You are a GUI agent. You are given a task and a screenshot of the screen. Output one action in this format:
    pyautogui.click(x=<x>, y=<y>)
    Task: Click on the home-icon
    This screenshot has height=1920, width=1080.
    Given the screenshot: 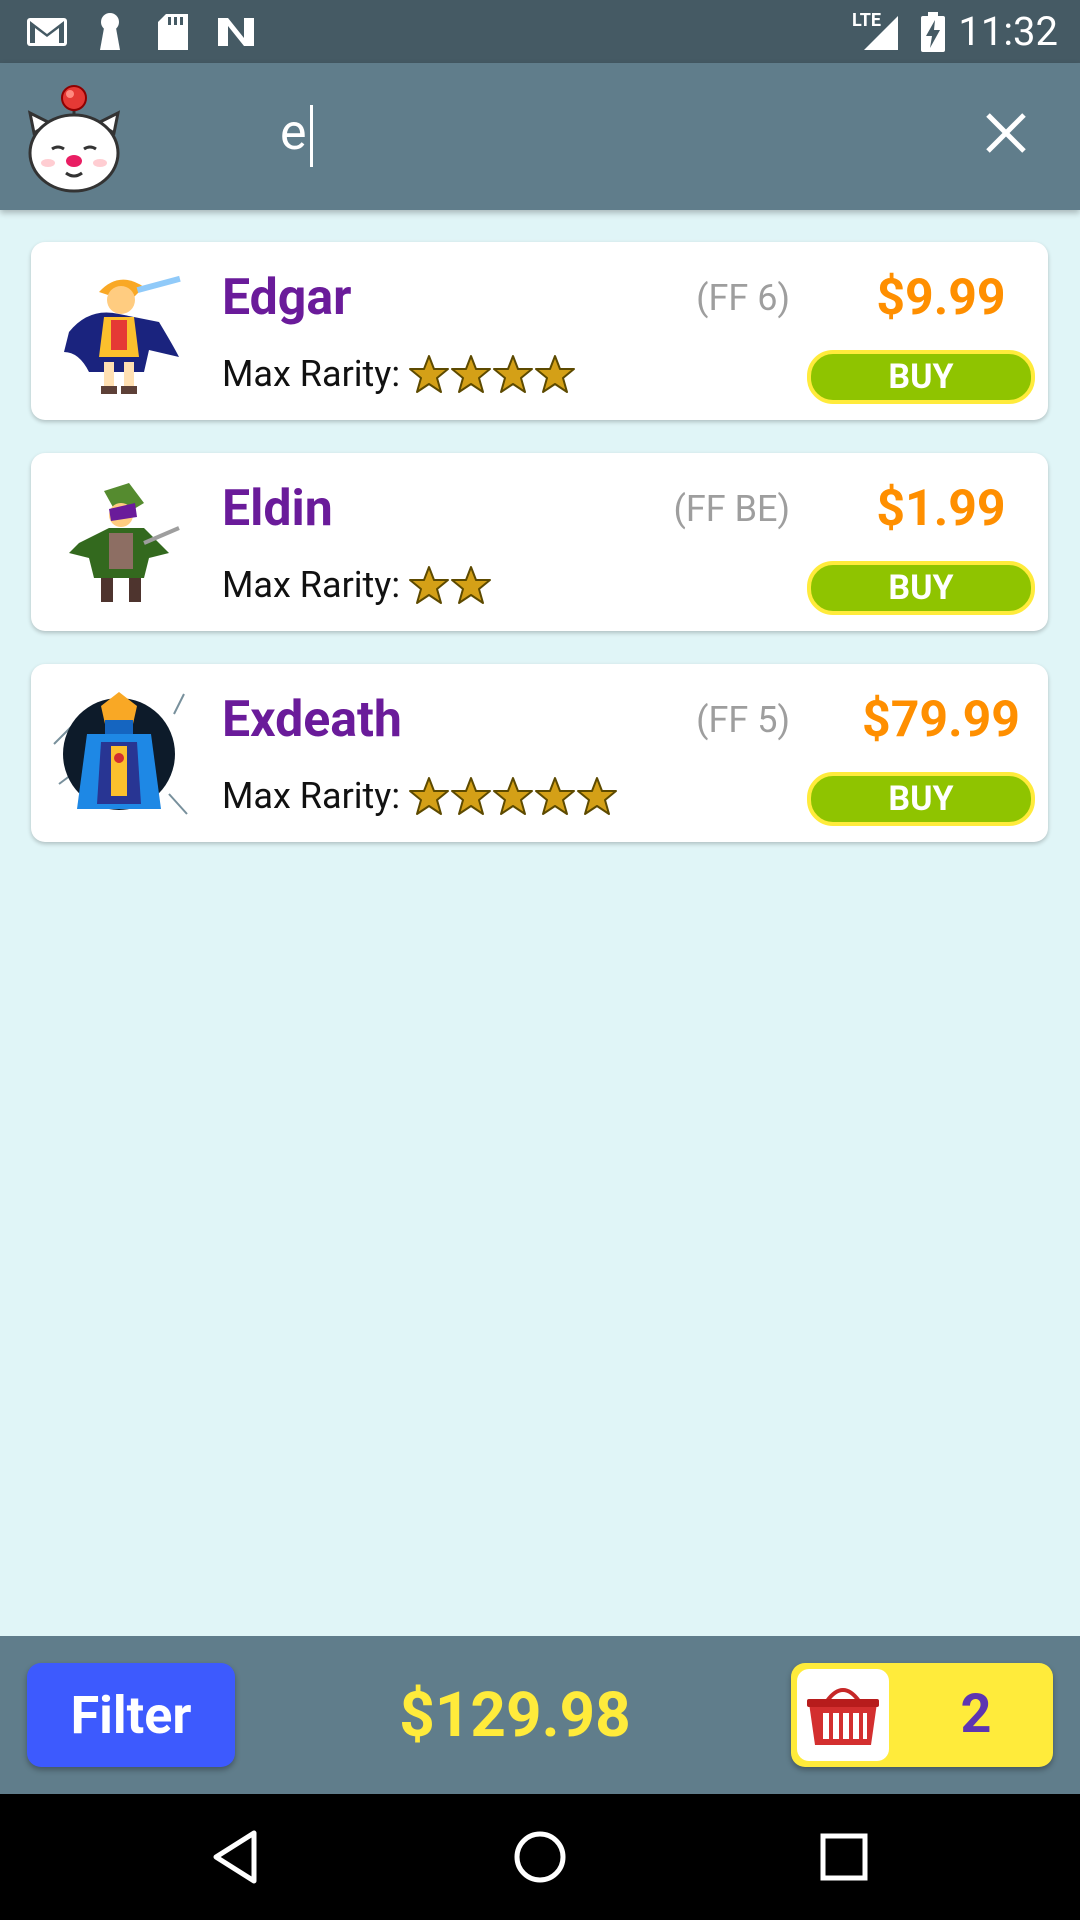 What is the action you would take?
    pyautogui.click(x=540, y=1857)
    